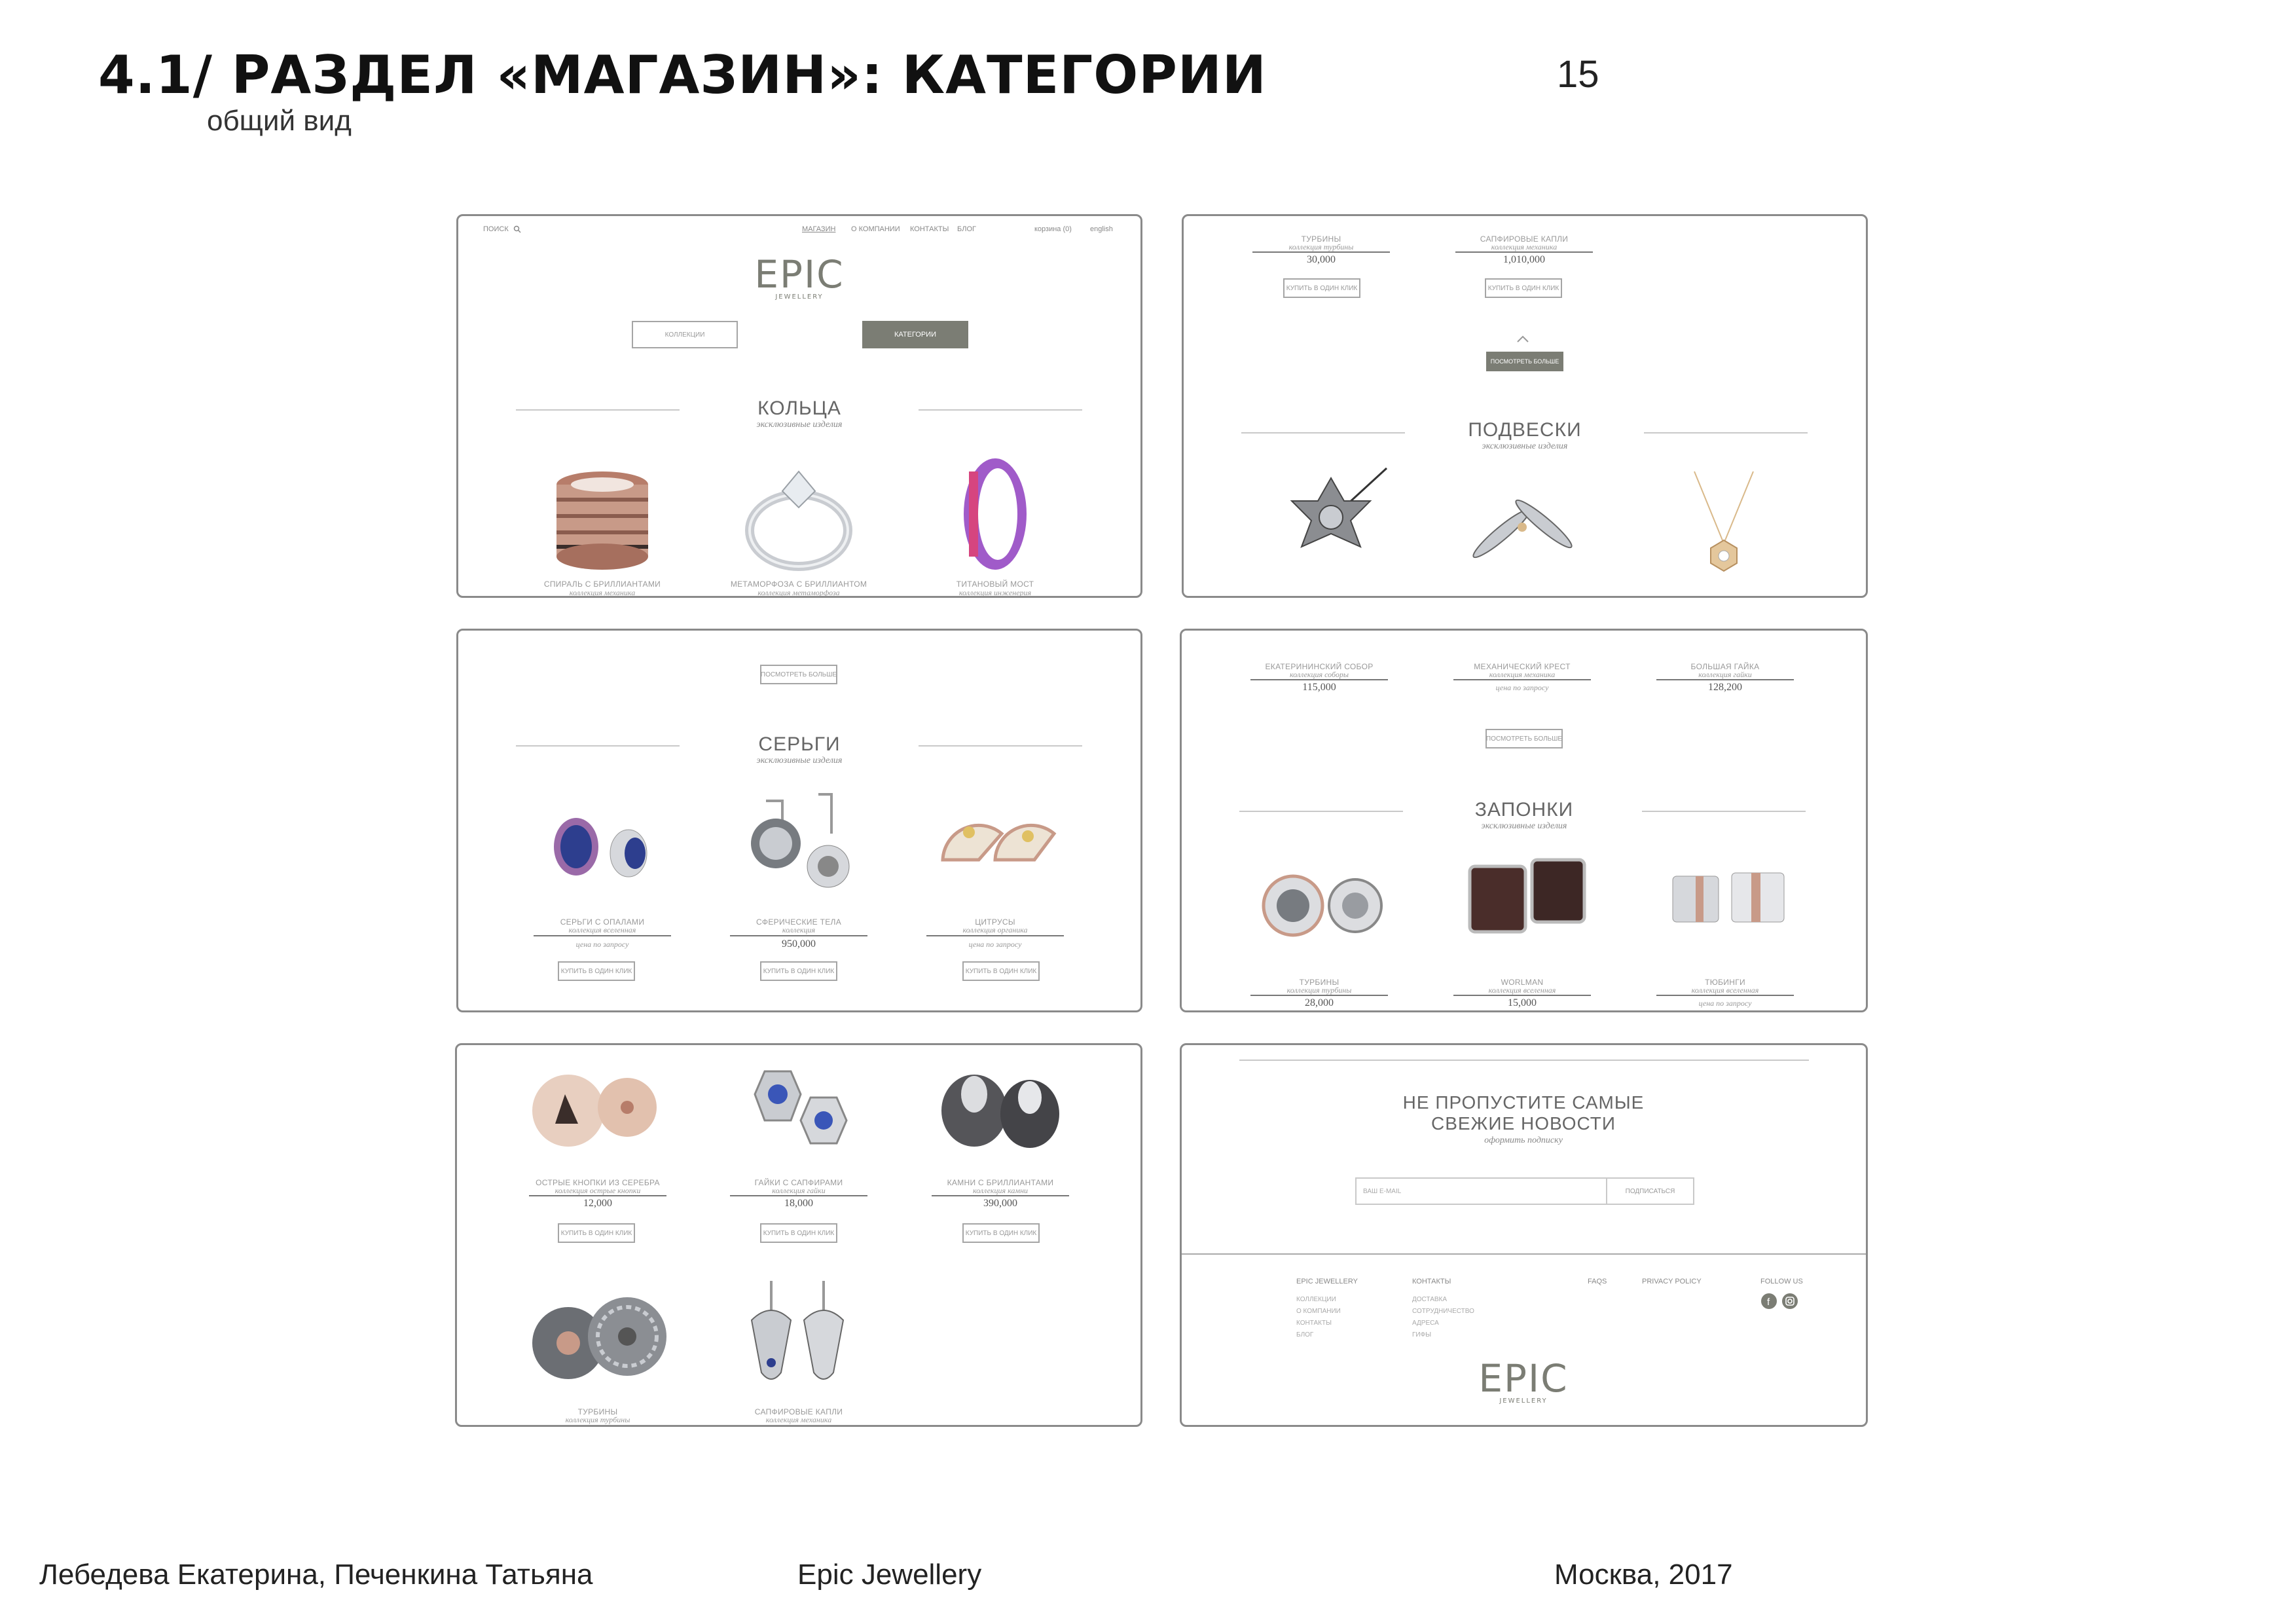 The height and width of the screenshot is (1624, 2296). I want to click on product-price: 28,000, so click(1319, 1002).